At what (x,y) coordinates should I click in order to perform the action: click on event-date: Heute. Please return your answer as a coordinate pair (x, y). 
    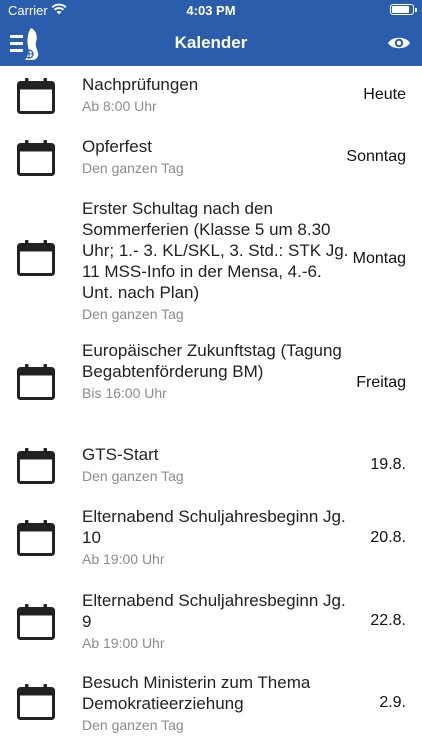
    Looking at the image, I should click on (384, 94).